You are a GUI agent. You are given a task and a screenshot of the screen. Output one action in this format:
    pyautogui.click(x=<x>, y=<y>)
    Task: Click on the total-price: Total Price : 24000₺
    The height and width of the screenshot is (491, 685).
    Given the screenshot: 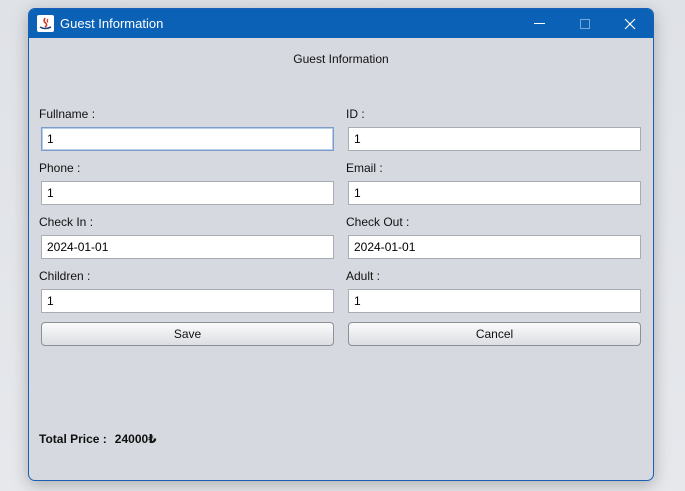 What is the action you would take?
    pyautogui.click(x=98, y=439)
    